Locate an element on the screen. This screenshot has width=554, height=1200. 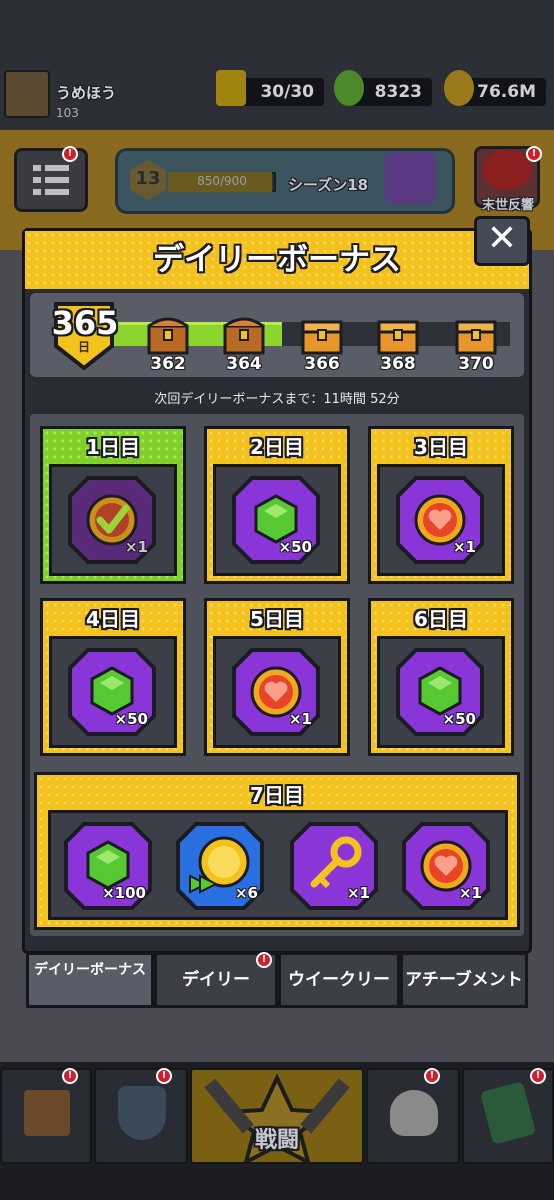
nav-boss-button is located at coordinates (413, 1116).